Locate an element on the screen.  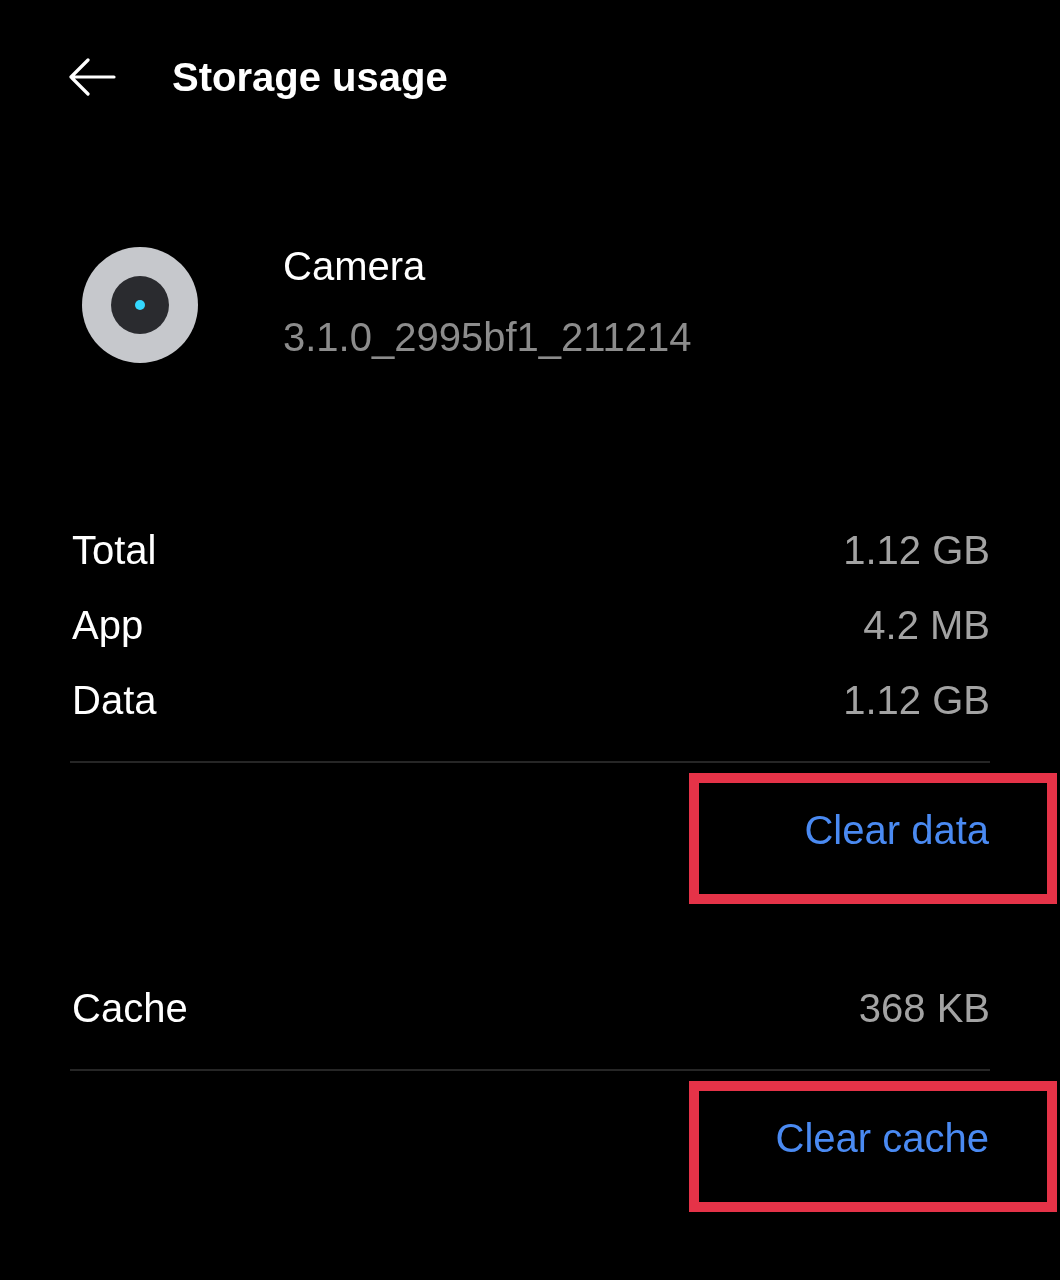
clear-button: Clear cache is located at coordinates (882, 1138).